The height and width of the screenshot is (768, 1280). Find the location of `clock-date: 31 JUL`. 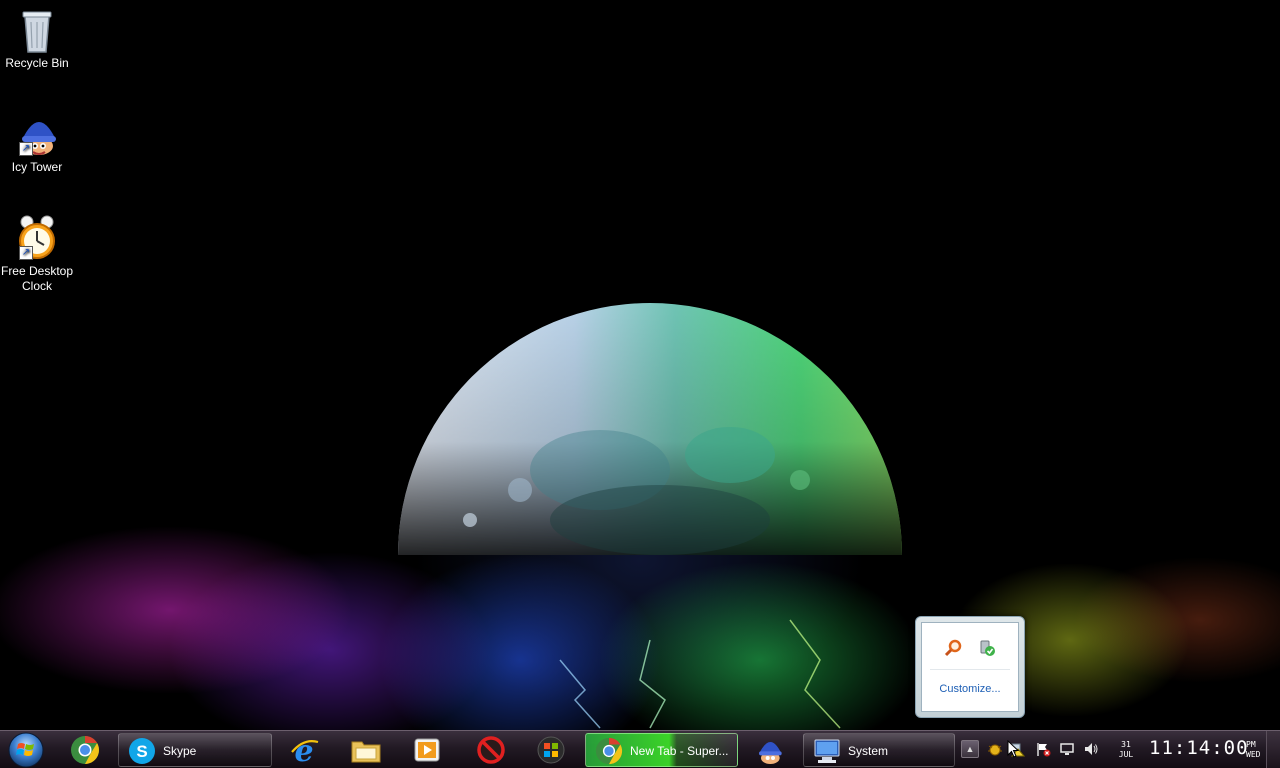

clock-date: 31 JUL is located at coordinates (1126, 750).